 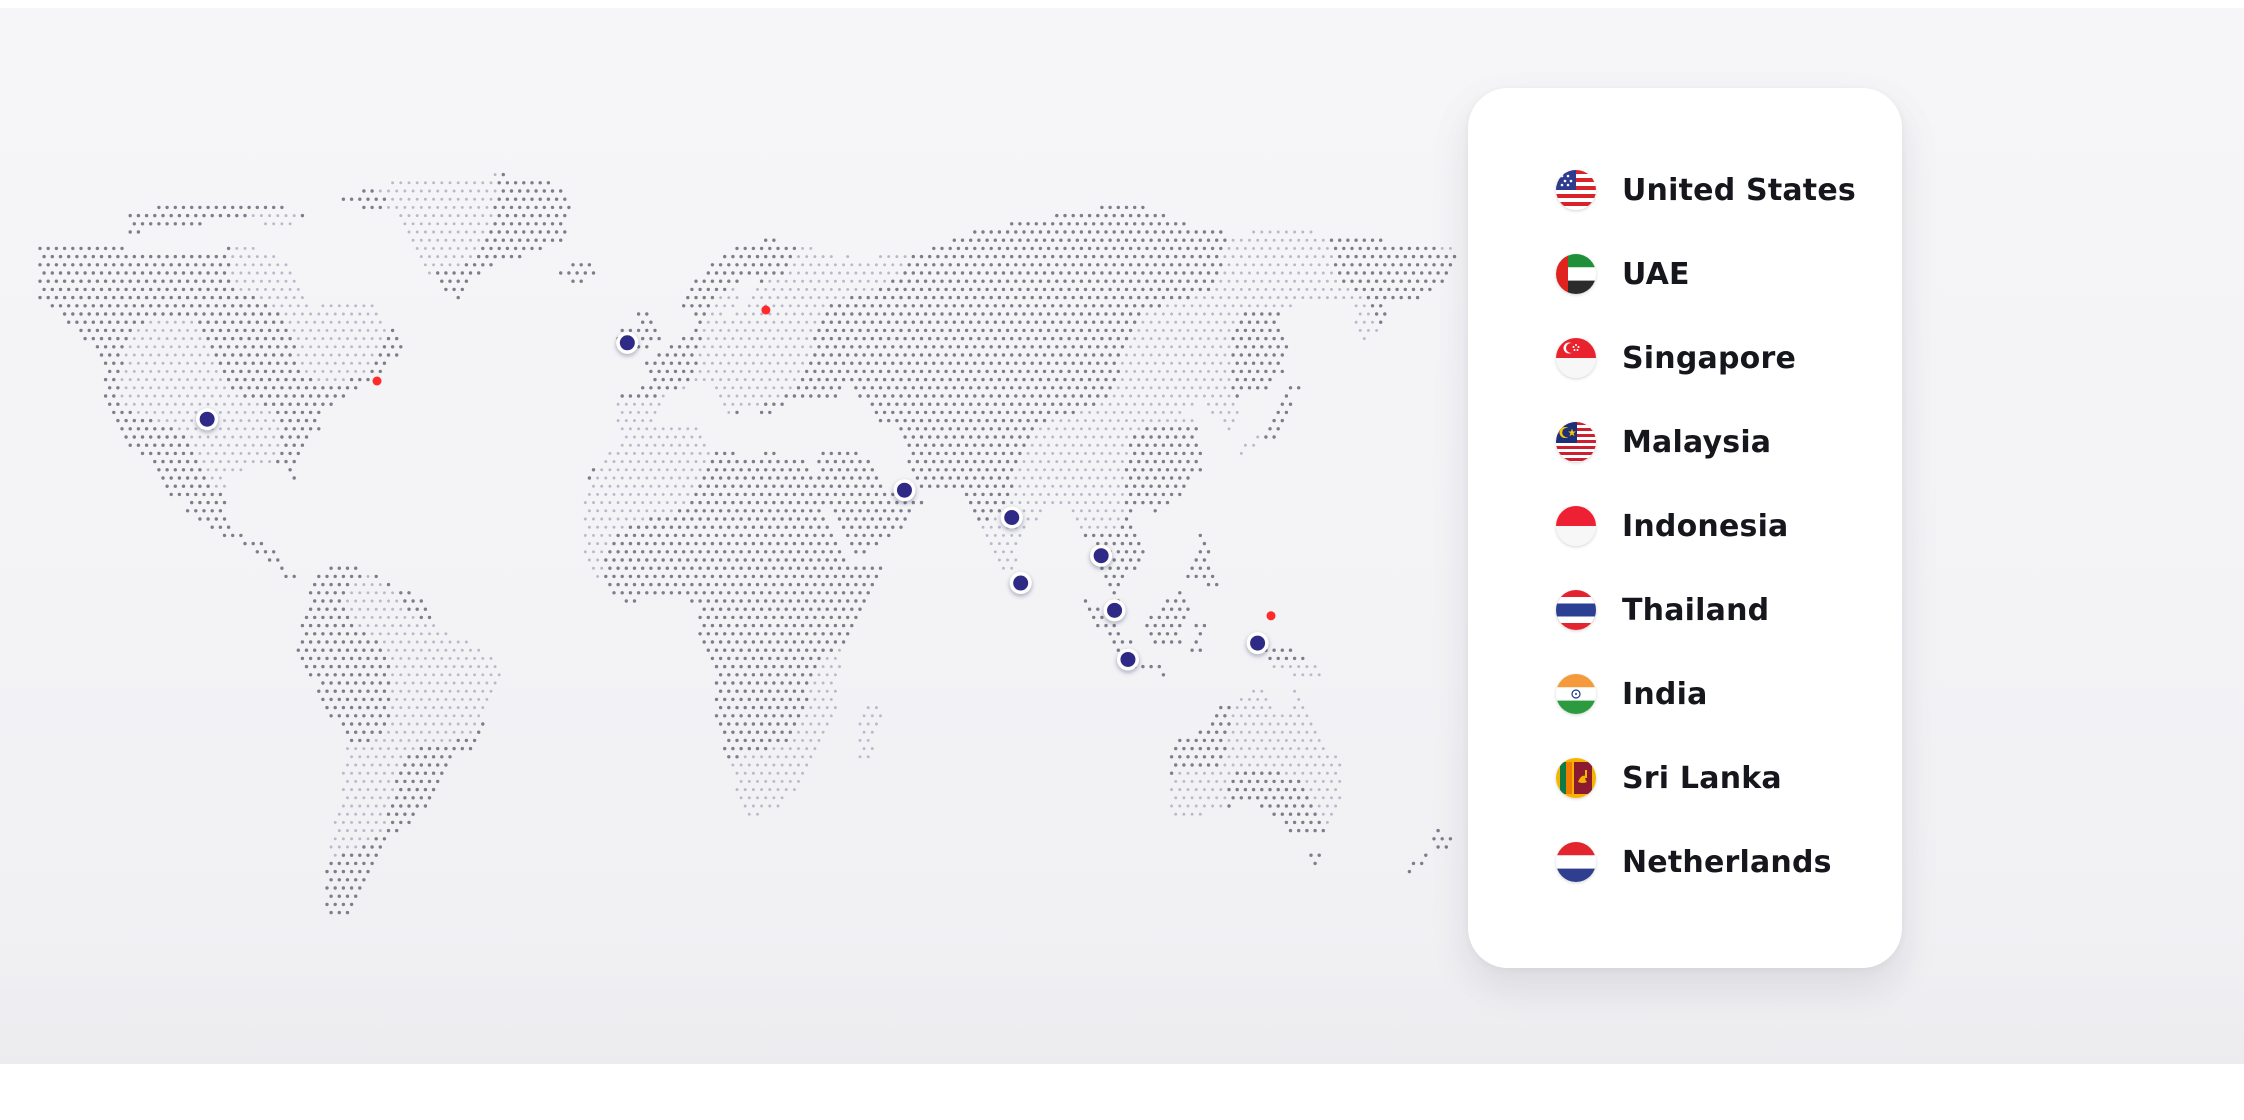 I want to click on legend-label: Sri Lanka, so click(x=1702, y=778).